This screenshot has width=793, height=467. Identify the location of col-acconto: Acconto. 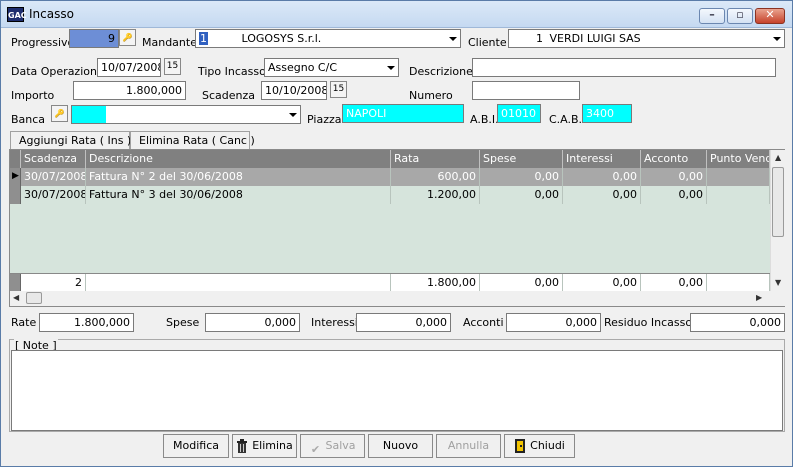
(674, 159).